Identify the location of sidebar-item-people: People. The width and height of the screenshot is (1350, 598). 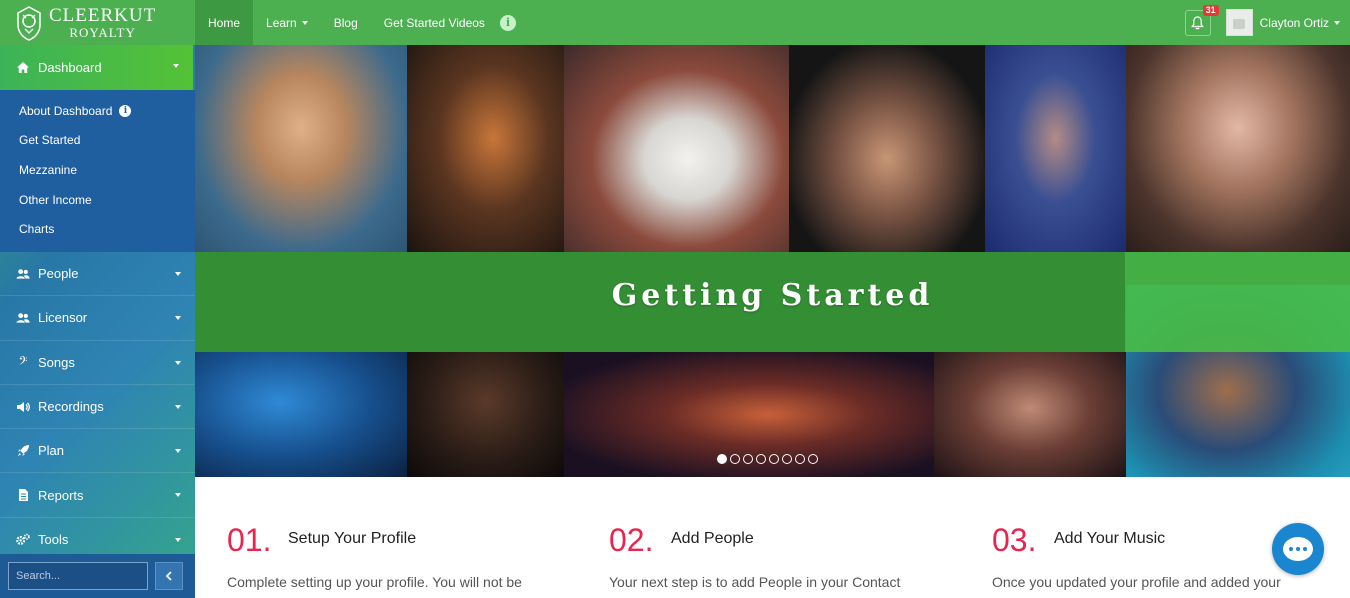
(97, 274).